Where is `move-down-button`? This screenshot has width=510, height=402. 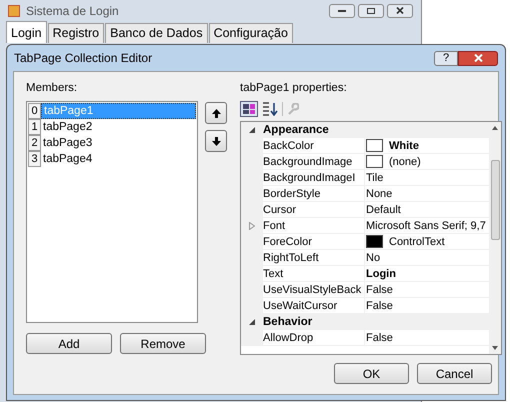
move-down-button is located at coordinates (216, 141).